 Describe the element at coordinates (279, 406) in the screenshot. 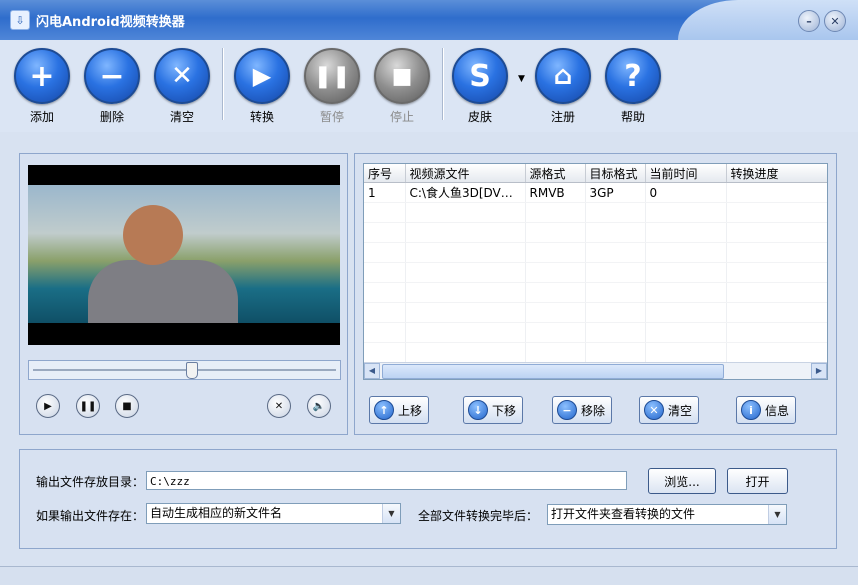

I see `player-close-icon: ✕` at that location.